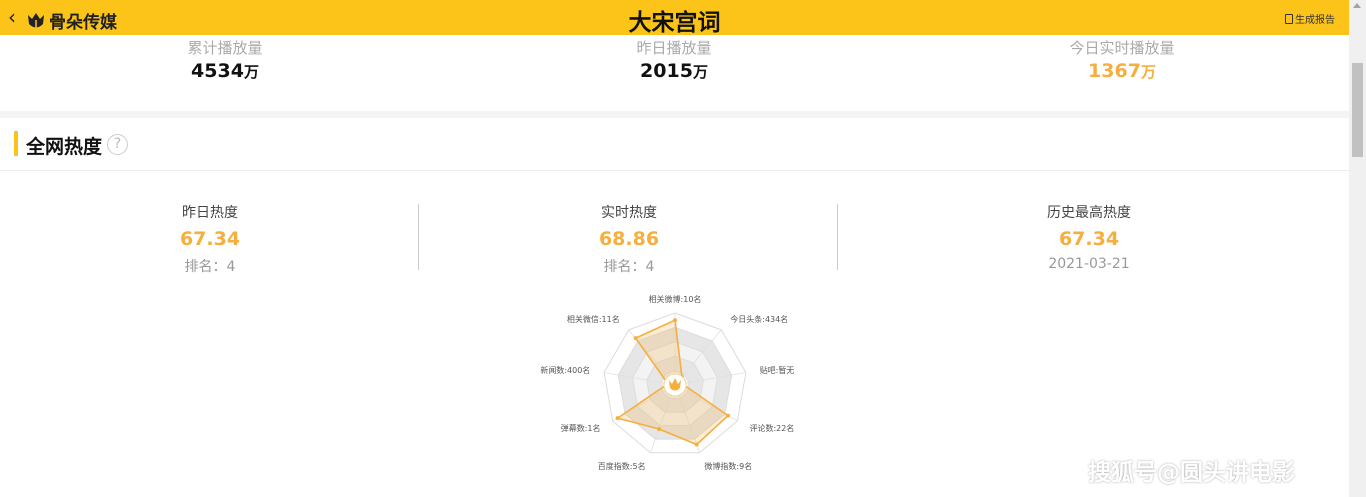  What do you see at coordinates (728, 466) in the screenshot?
I see `radar-axis-label: 微博指数:9名` at bounding box center [728, 466].